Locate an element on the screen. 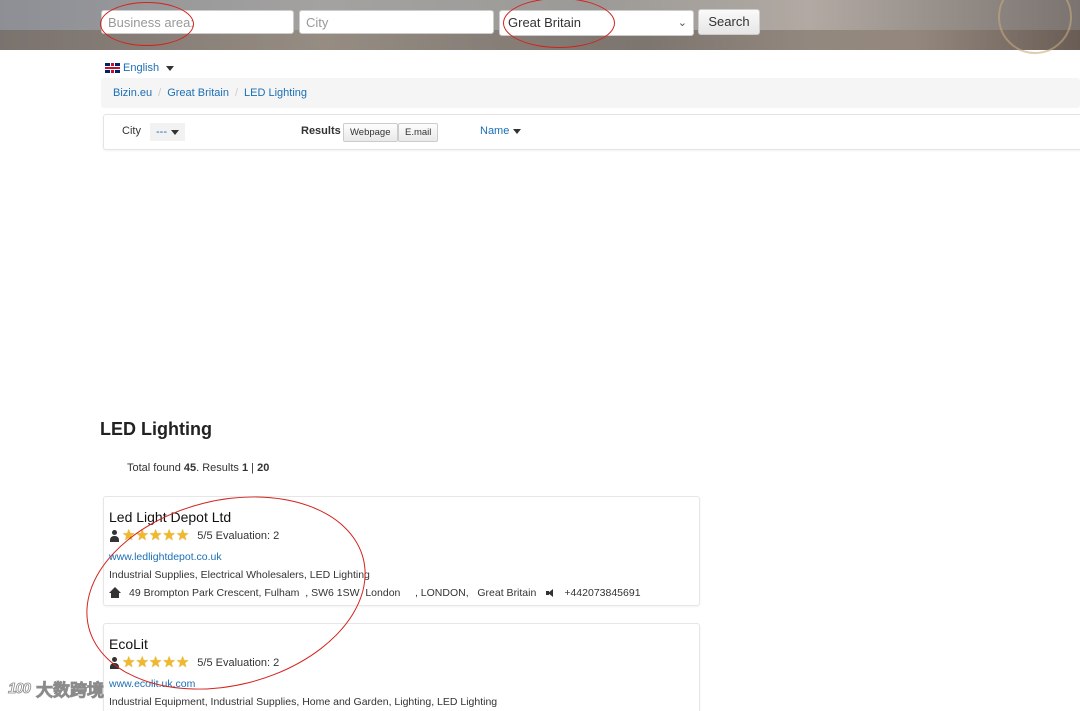 The height and width of the screenshot is (711, 1080). results-text: . Results is located at coordinates (219, 468).